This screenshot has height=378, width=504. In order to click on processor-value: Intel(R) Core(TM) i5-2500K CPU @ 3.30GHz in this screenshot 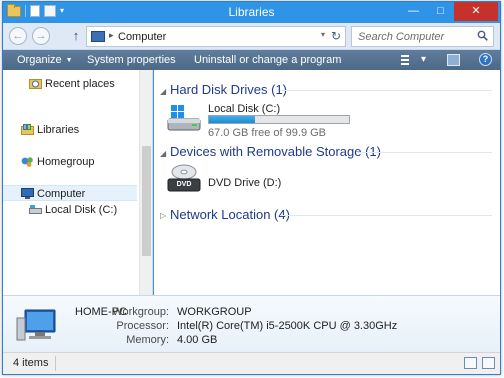, I will do `click(287, 326)`.